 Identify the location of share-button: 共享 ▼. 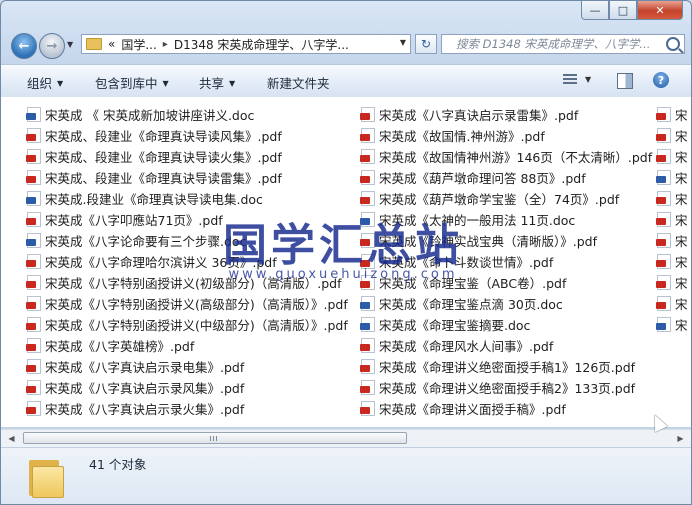
(217, 82).